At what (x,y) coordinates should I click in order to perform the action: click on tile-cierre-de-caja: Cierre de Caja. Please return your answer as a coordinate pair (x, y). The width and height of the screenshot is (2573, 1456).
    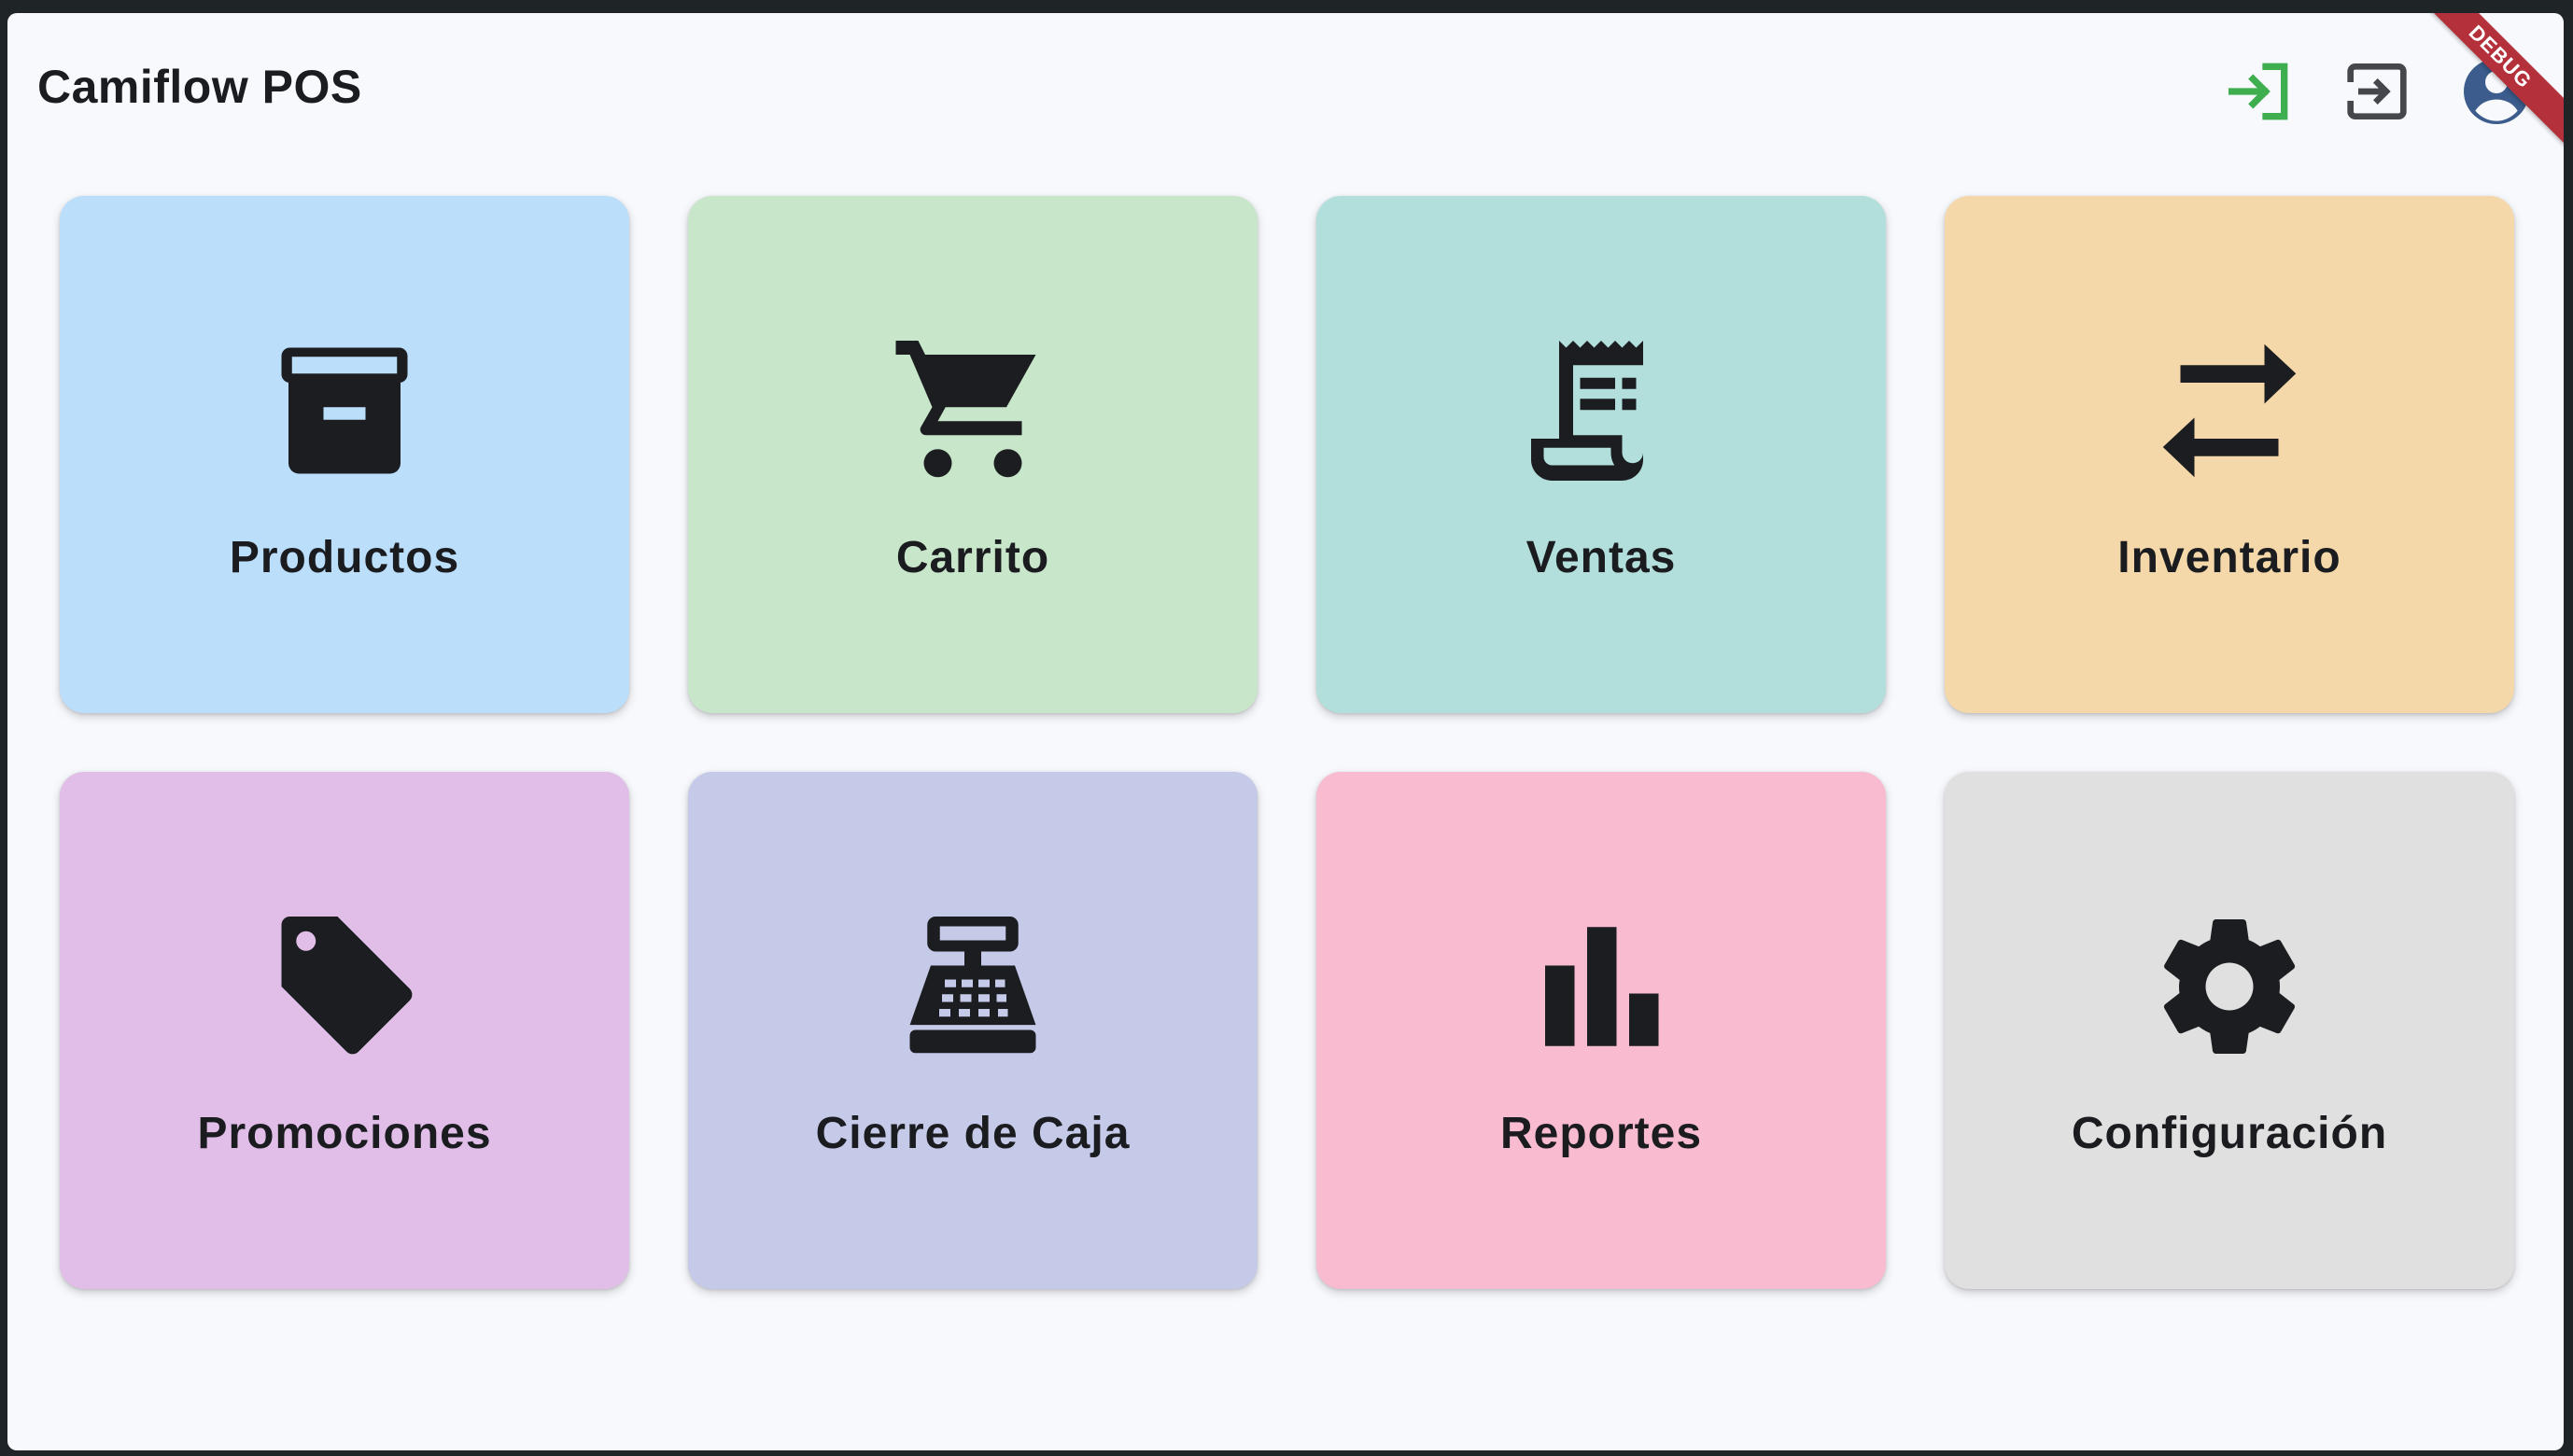
    Looking at the image, I should click on (973, 1030).